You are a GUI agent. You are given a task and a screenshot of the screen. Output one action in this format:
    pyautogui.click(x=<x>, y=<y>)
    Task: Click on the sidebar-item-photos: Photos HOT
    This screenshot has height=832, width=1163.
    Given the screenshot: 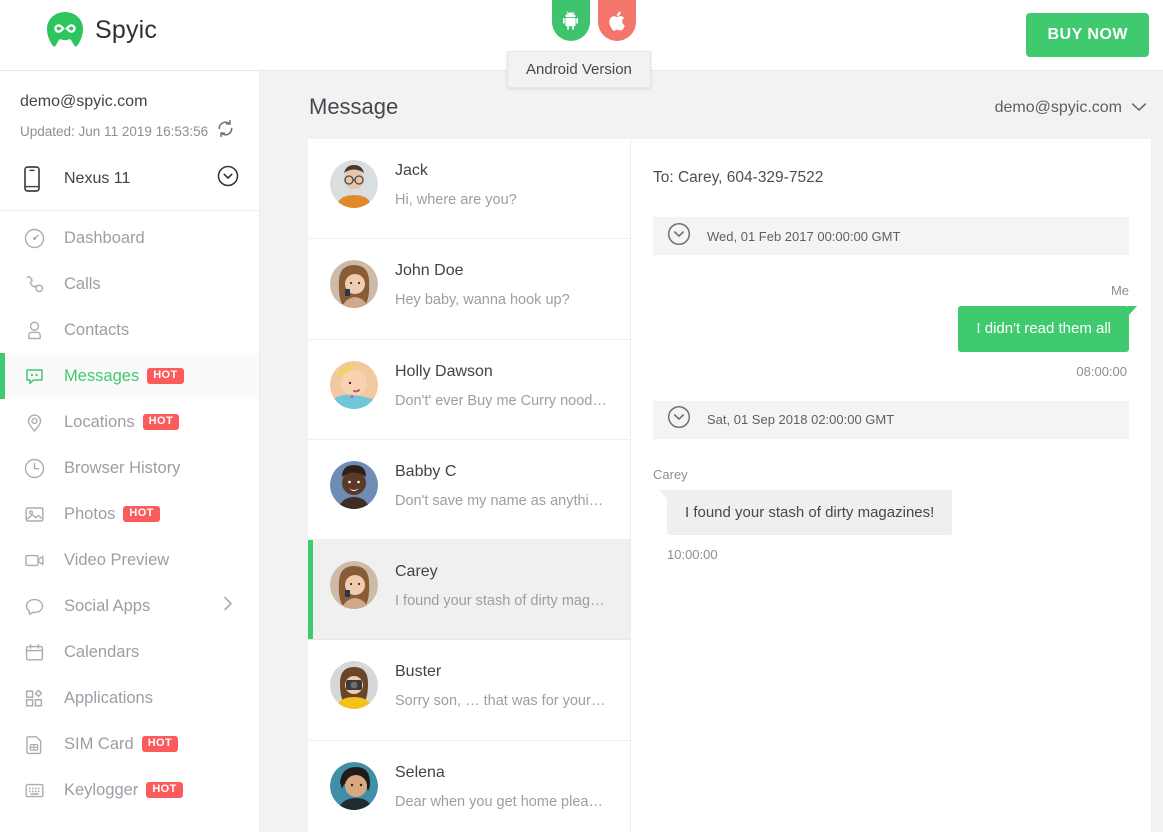 What is the action you would take?
    pyautogui.click(x=129, y=514)
    